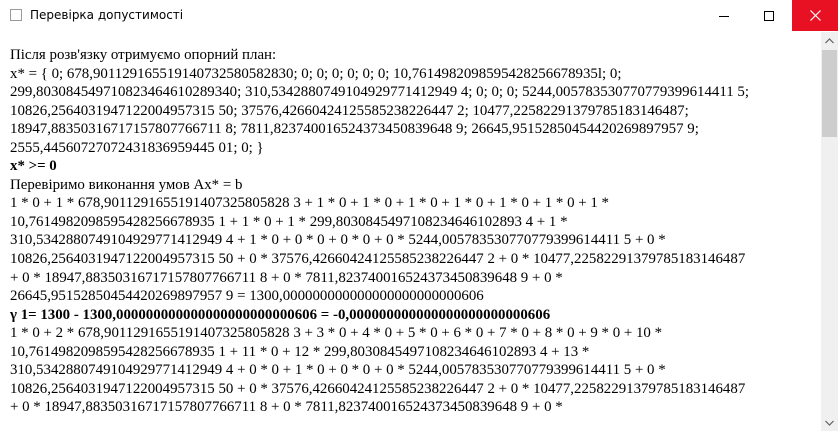 The image size is (838, 431). Describe the element at coordinates (126, 184) in the screenshot. I see `text-line: Перевіримо виконання умов Ax* = b` at that location.